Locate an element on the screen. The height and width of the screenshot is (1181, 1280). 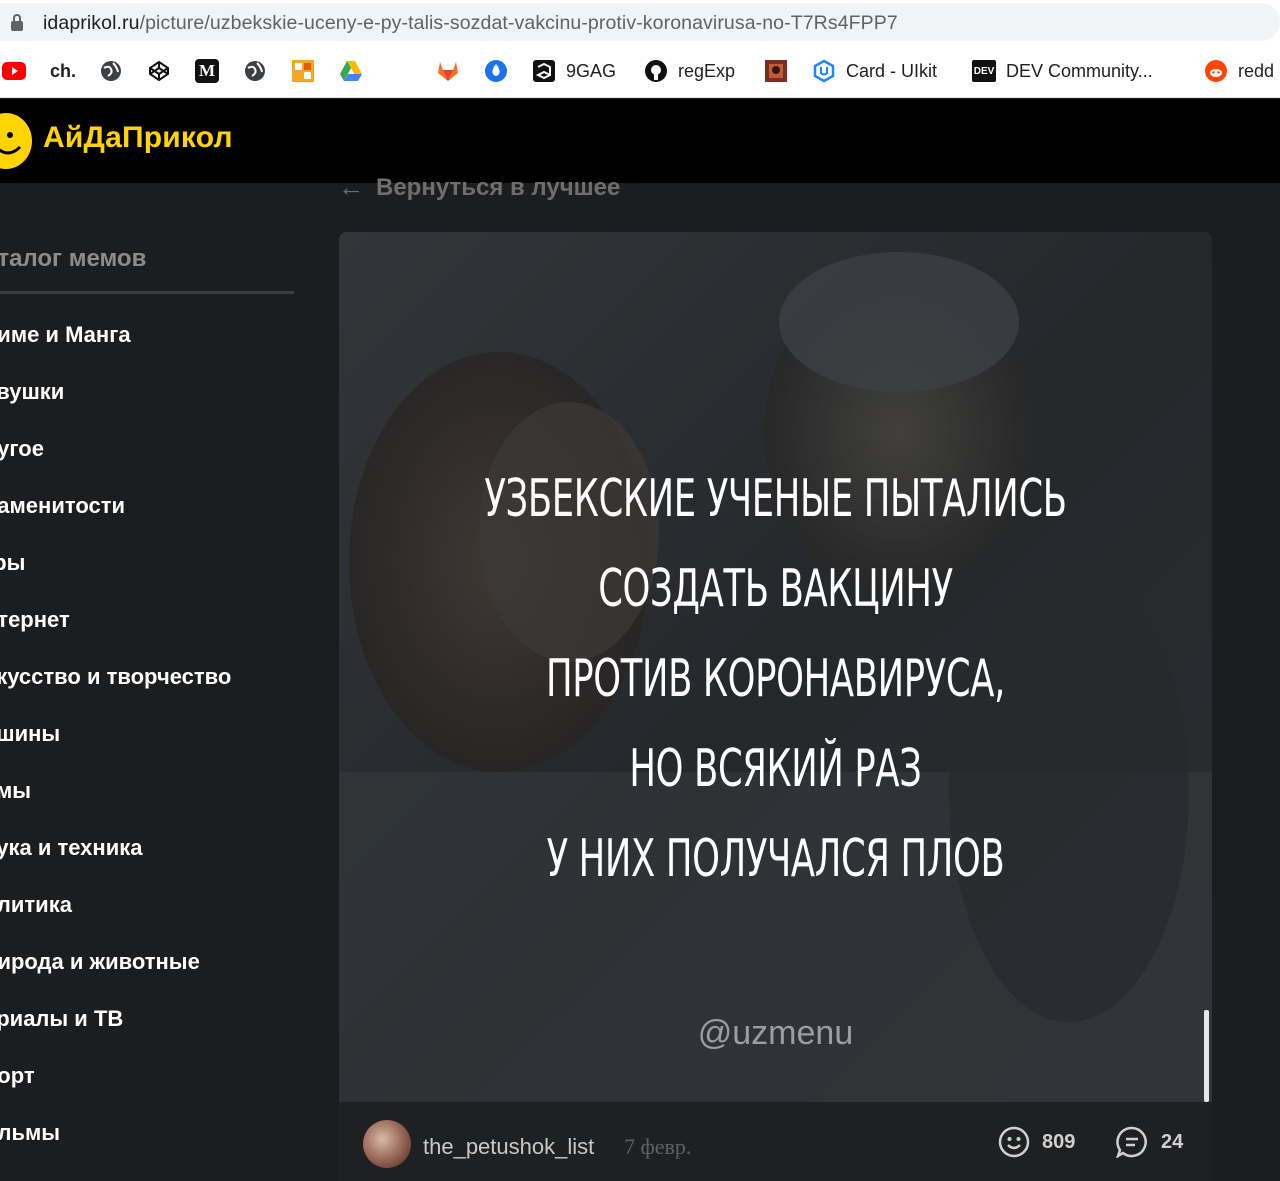
image-scrollbar is located at coordinates (1206, 1056).